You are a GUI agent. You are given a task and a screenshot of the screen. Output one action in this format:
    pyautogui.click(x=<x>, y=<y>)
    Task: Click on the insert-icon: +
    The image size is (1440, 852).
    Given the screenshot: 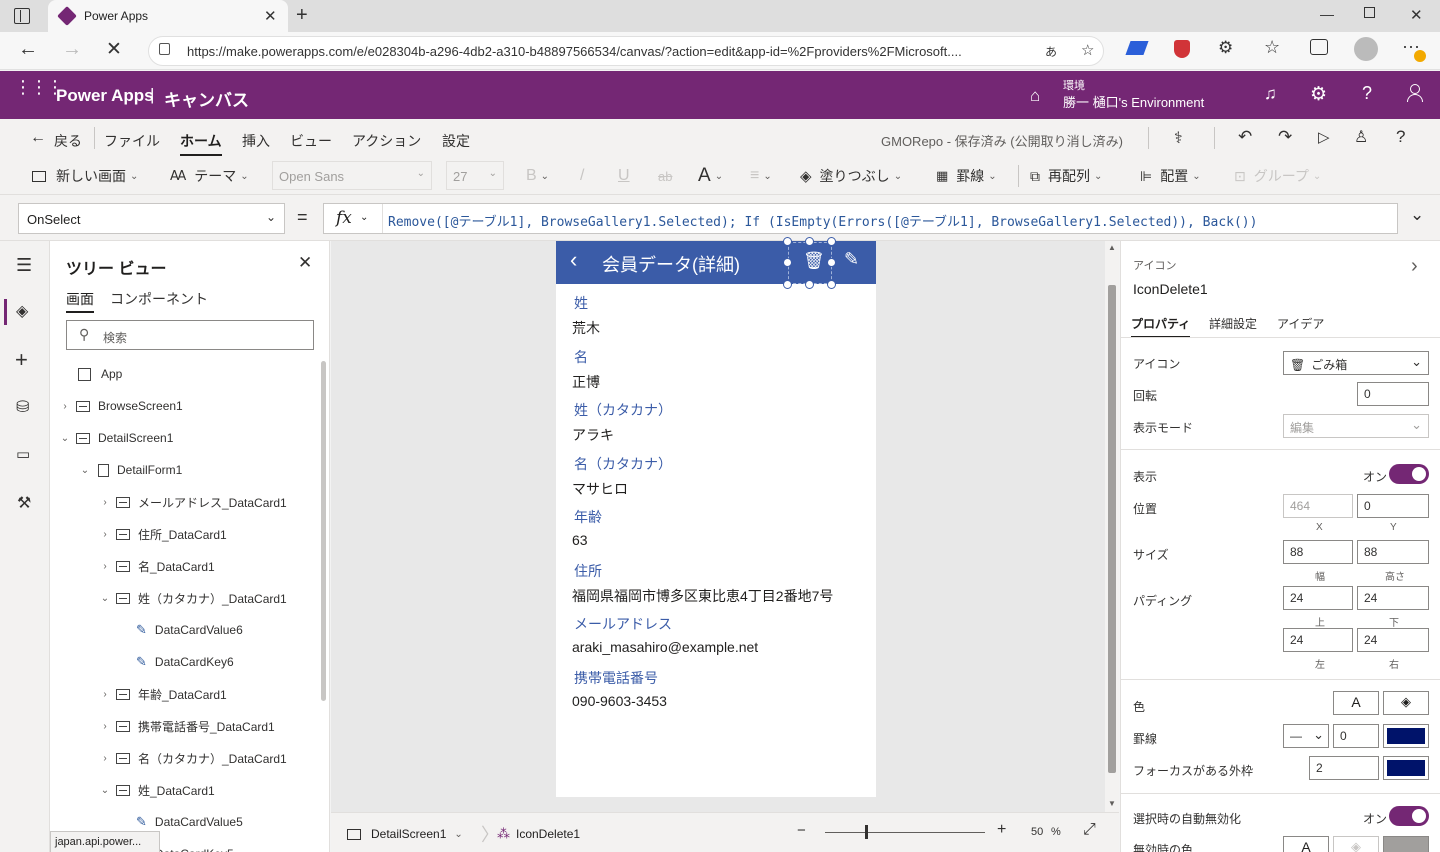 What is the action you would take?
    pyautogui.click(x=21, y=360)
    